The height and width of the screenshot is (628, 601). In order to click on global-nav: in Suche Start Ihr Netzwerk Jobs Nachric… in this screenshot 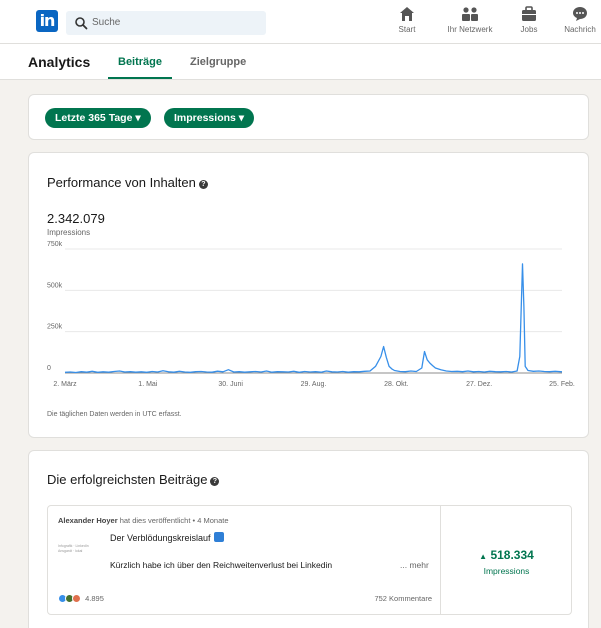, I will do `click(300, 22)`.